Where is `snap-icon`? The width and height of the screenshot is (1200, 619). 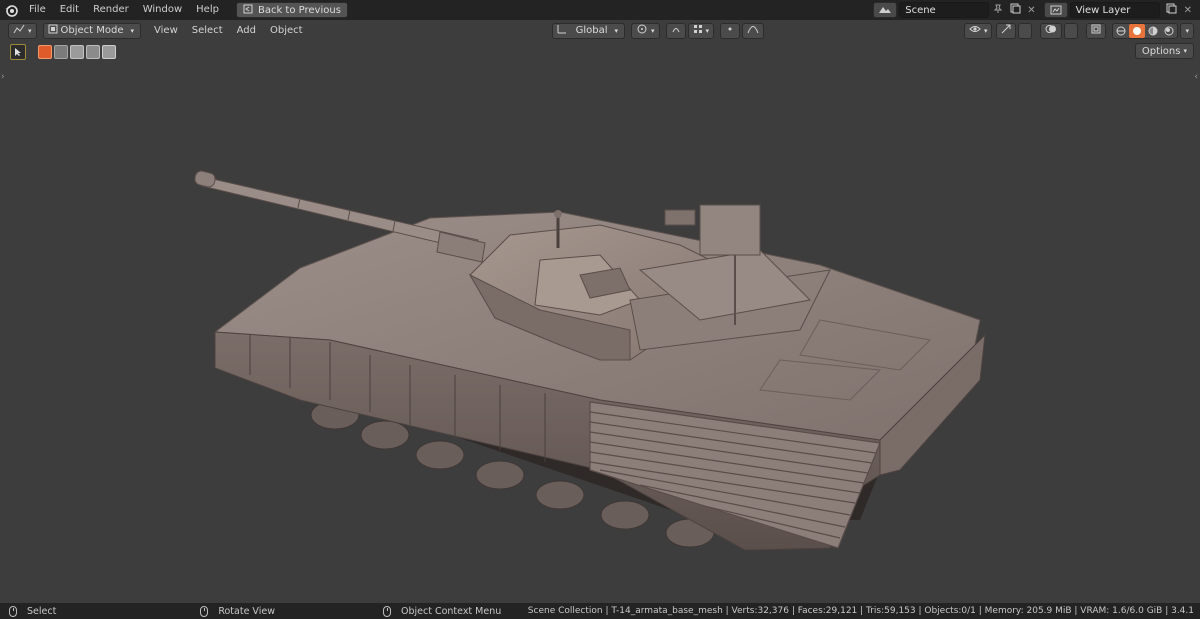
snap-icon is located at coordinates (676, 30).